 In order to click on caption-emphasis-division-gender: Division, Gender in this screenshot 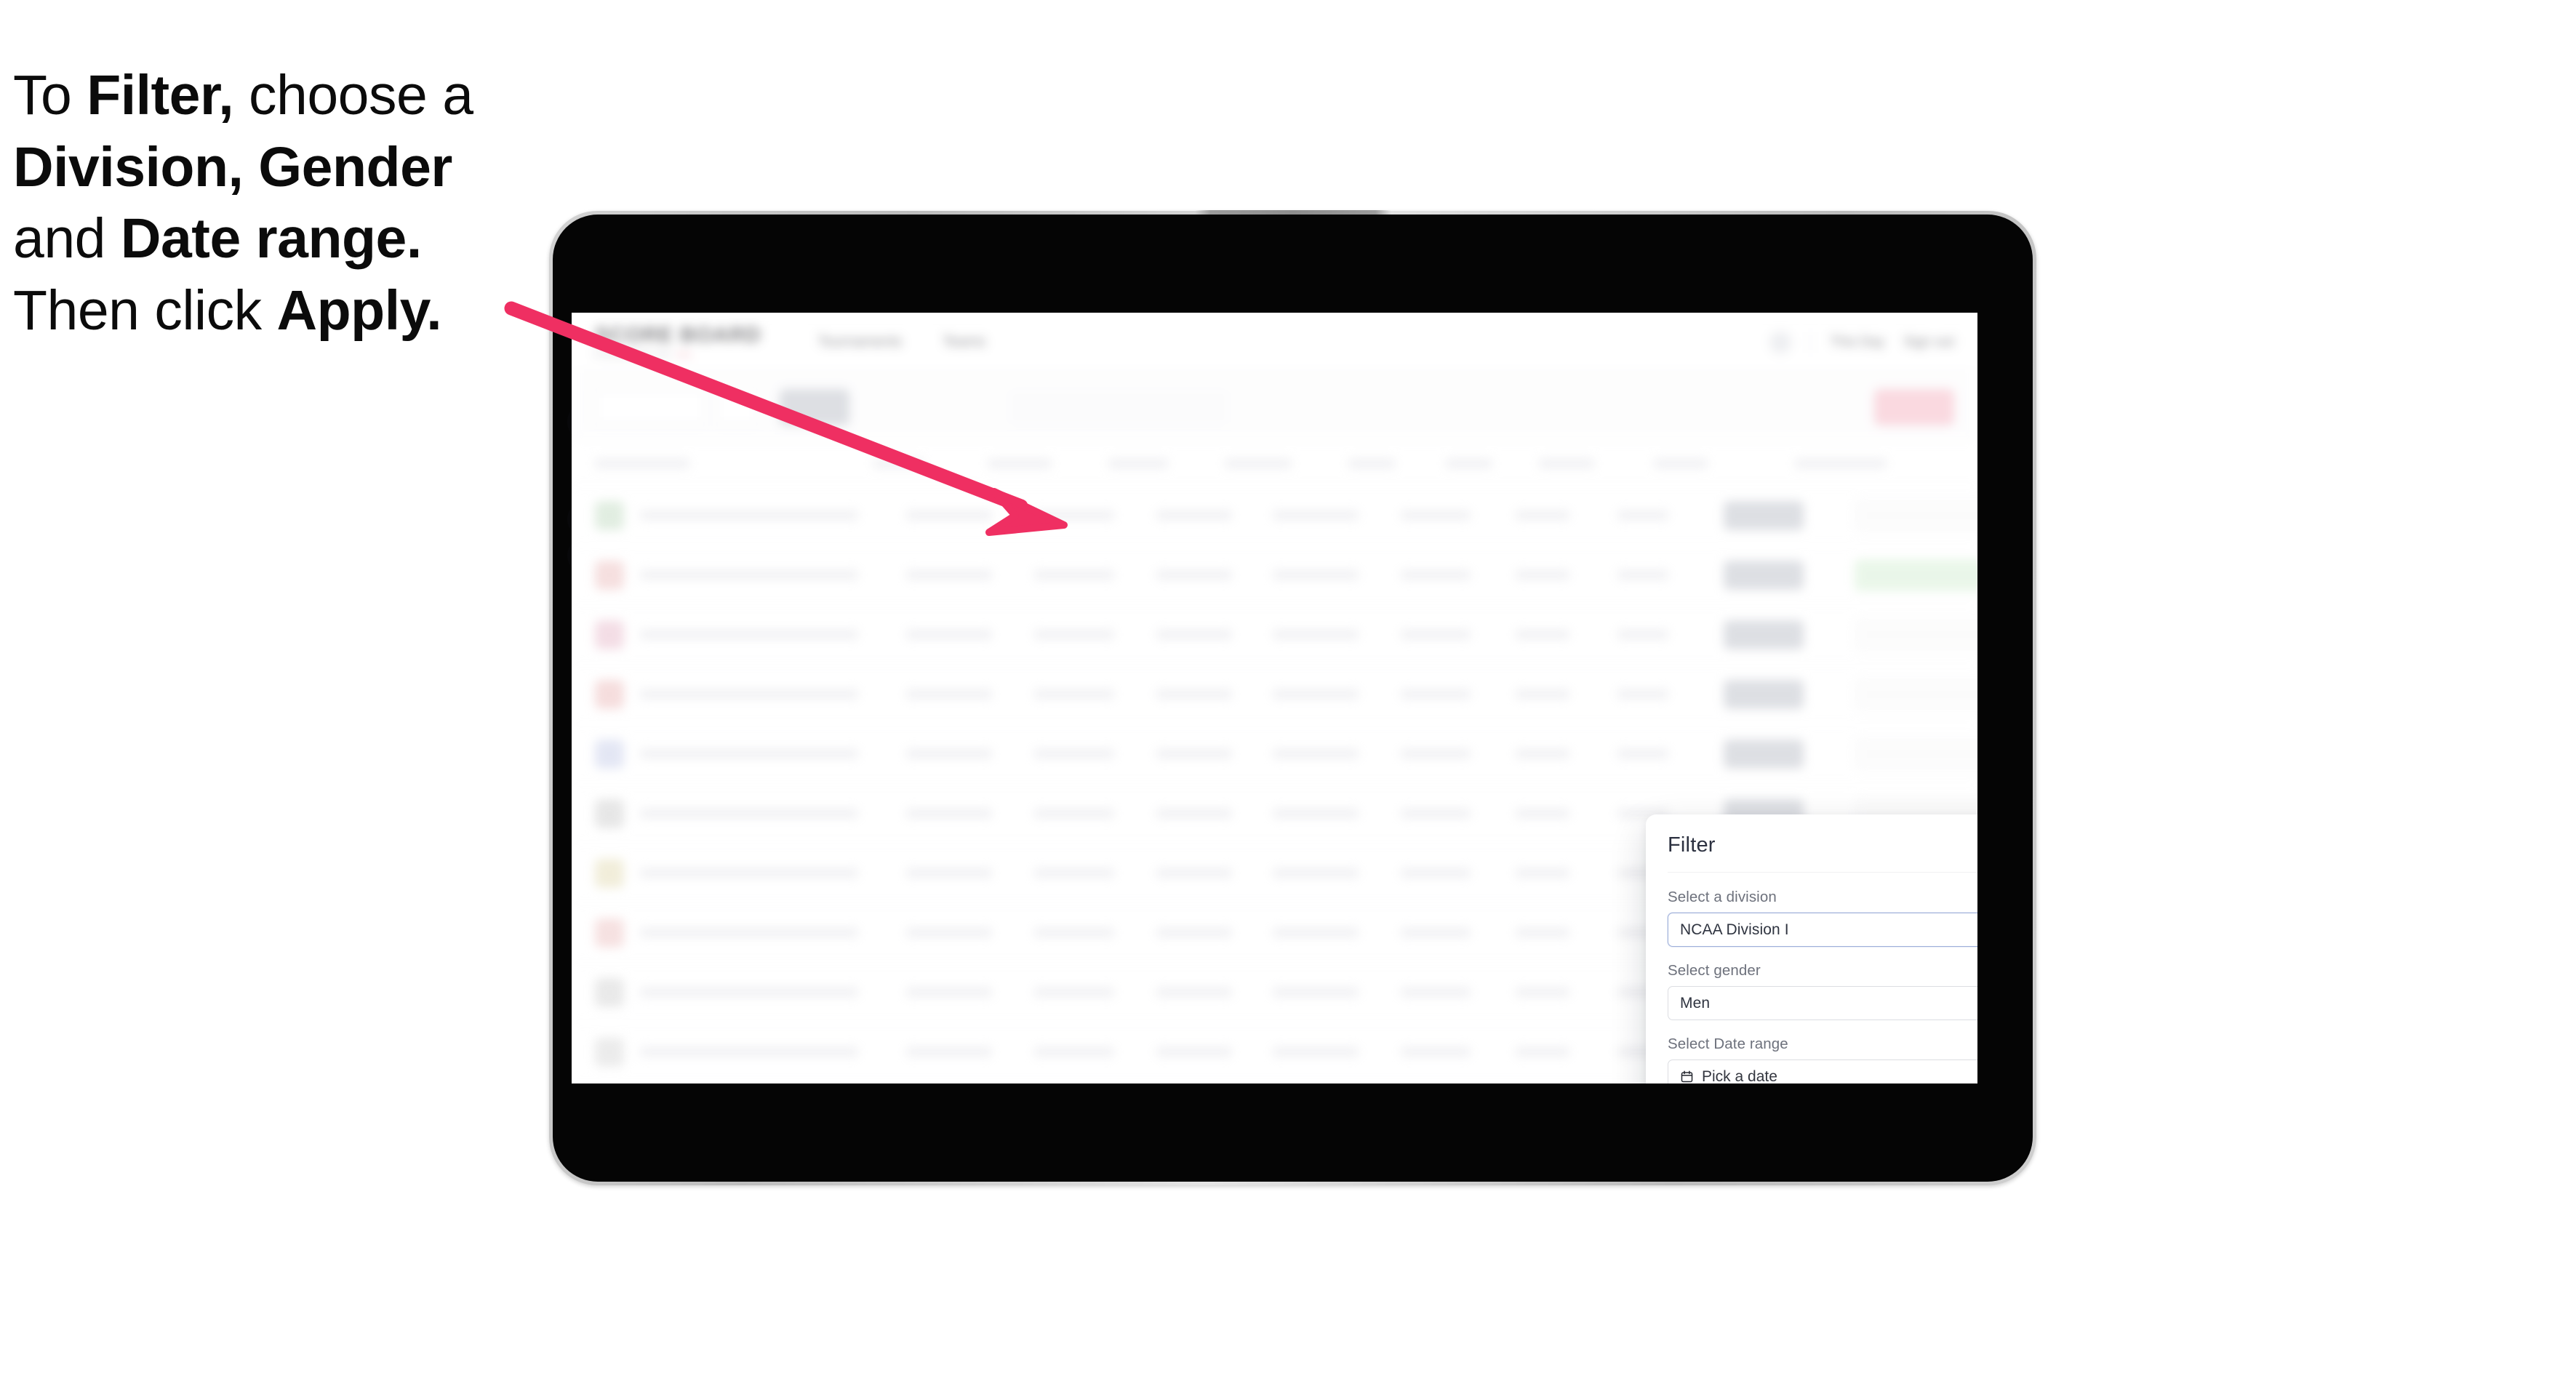, I will do `click(232, 167)`.